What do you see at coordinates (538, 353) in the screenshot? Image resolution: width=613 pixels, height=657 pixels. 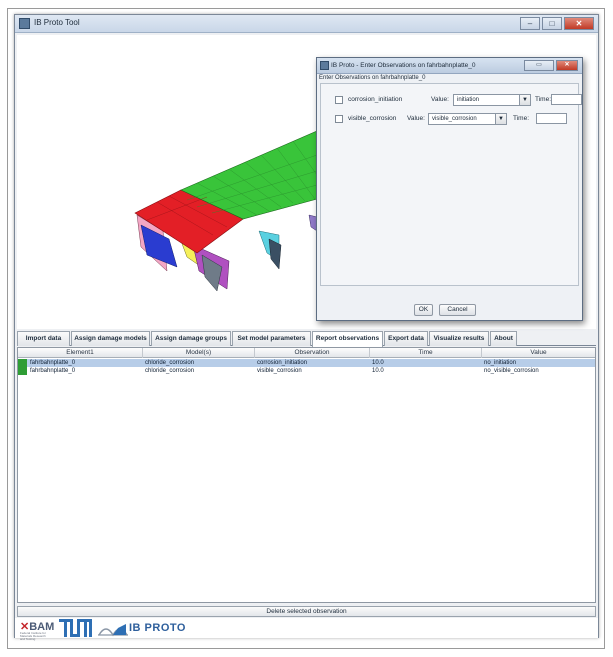 I see `col-value: Value` at bounding box center [538, 353].